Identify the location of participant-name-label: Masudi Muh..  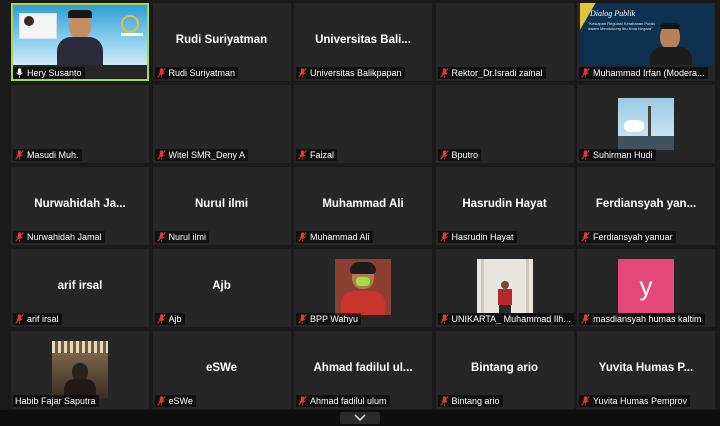
(53, 155).